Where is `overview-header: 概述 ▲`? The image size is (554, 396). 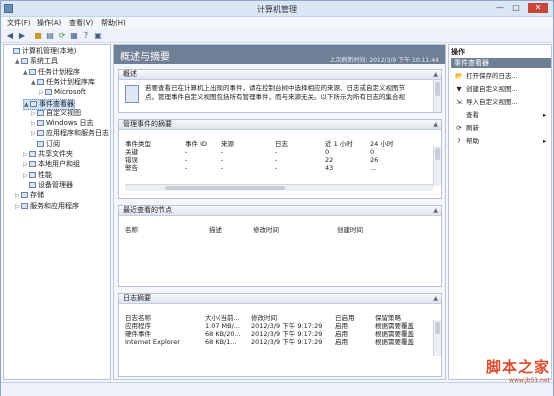
overview-header: 概述 ▲ is located at coordinates (280, 75).